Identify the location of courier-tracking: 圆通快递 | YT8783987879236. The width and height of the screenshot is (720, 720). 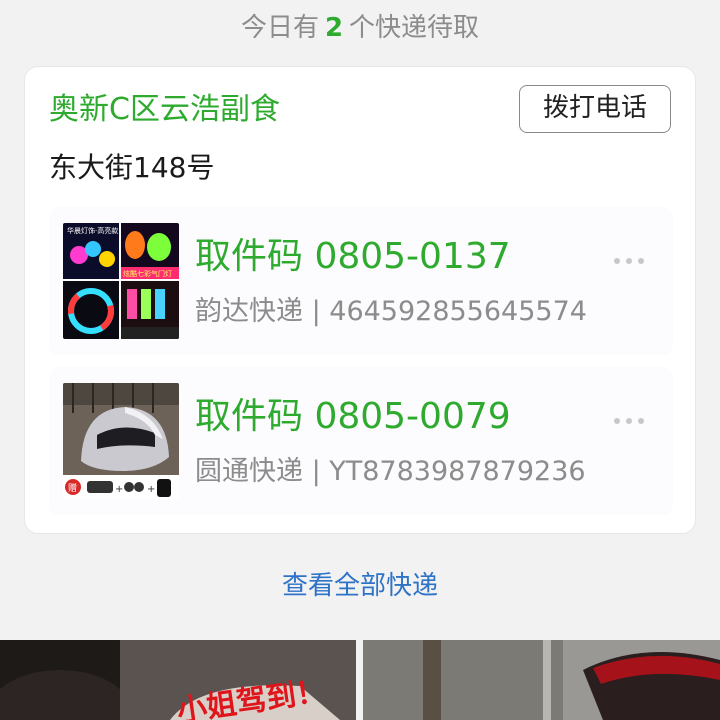
(390, 471).